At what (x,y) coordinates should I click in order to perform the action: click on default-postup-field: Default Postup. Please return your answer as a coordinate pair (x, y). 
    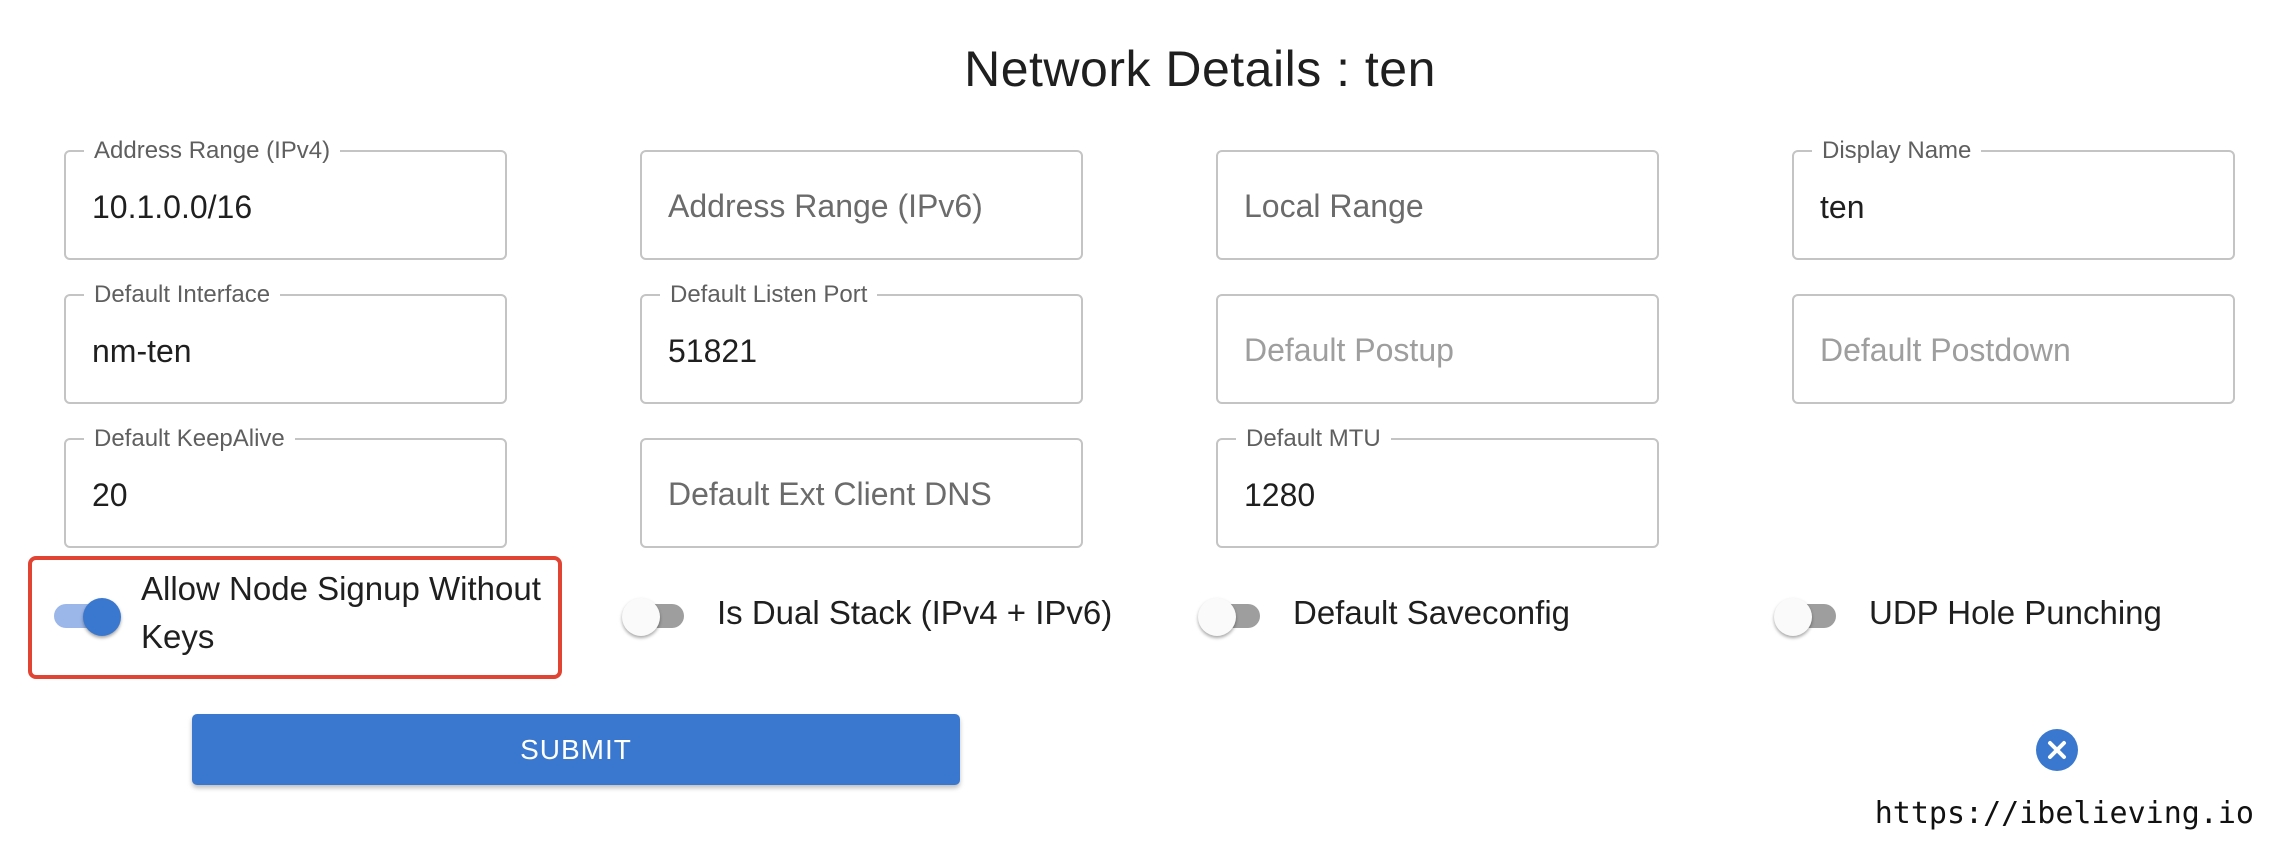
    Looking at the image, I should click on (1437, 349).